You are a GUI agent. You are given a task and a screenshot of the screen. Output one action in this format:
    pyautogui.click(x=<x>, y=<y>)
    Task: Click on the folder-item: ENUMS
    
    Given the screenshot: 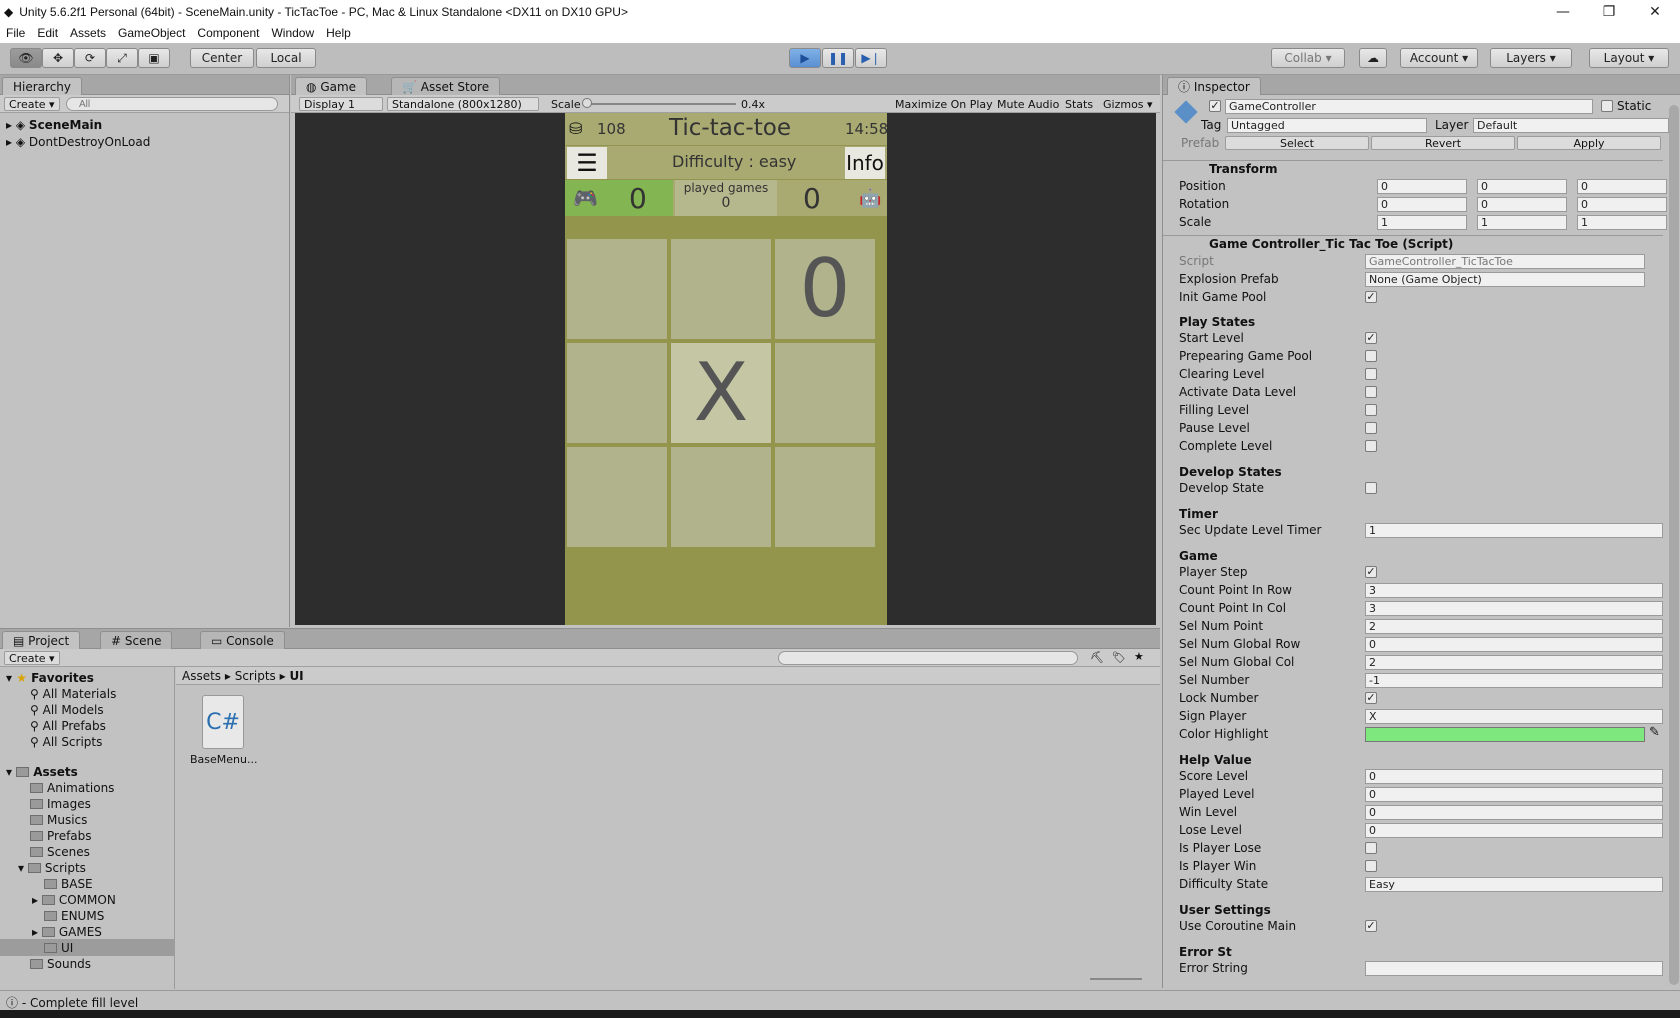 What is the action you would take?
    pyautogui.click(x=74, y=915)
    